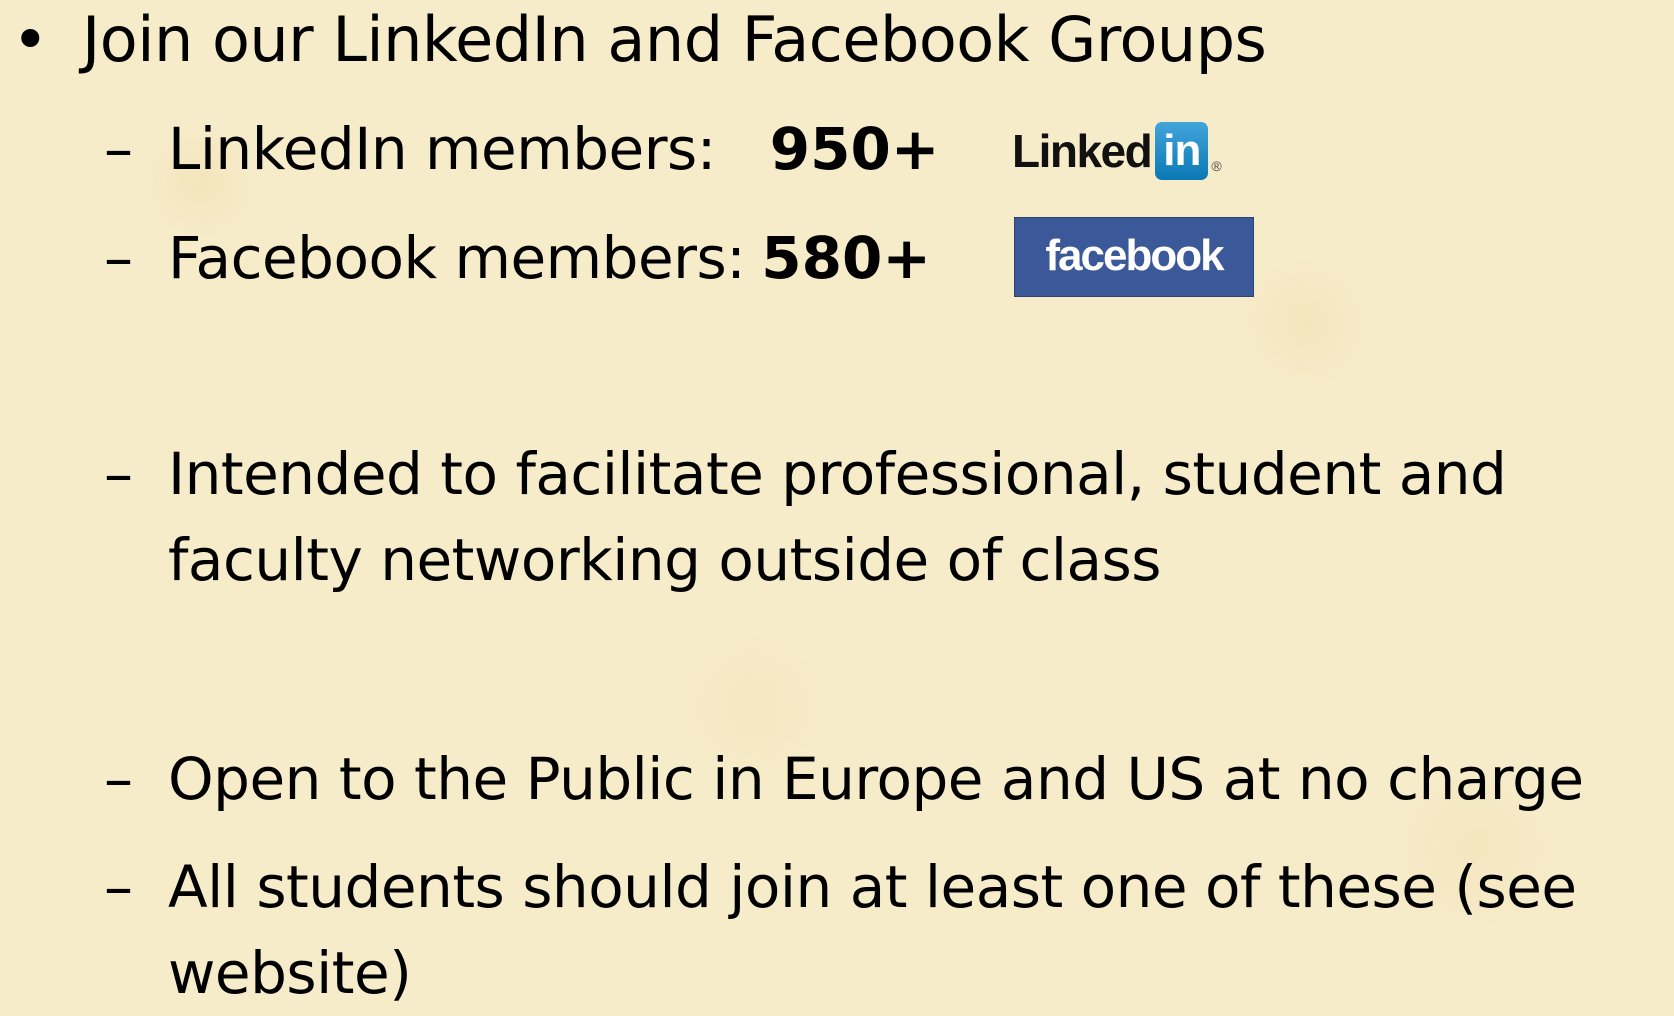 The height and width of the screenshot is (1016, 1674). I want to click on linkedin-members-label: LinkedIn members:, so click(442, 149).